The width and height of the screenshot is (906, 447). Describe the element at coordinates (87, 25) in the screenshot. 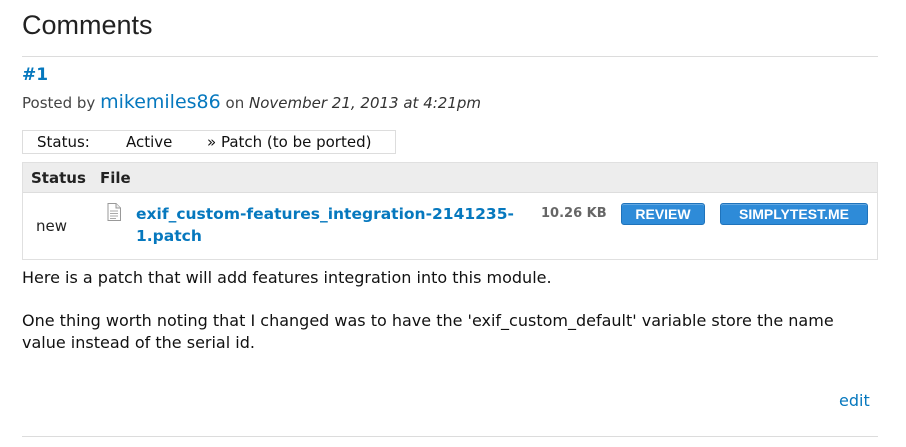

I see `section-title: Comments` at that location.